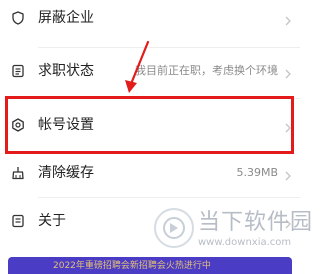 The image size is (320, 274). I want to click on info-document-icon, so click(18, 221).